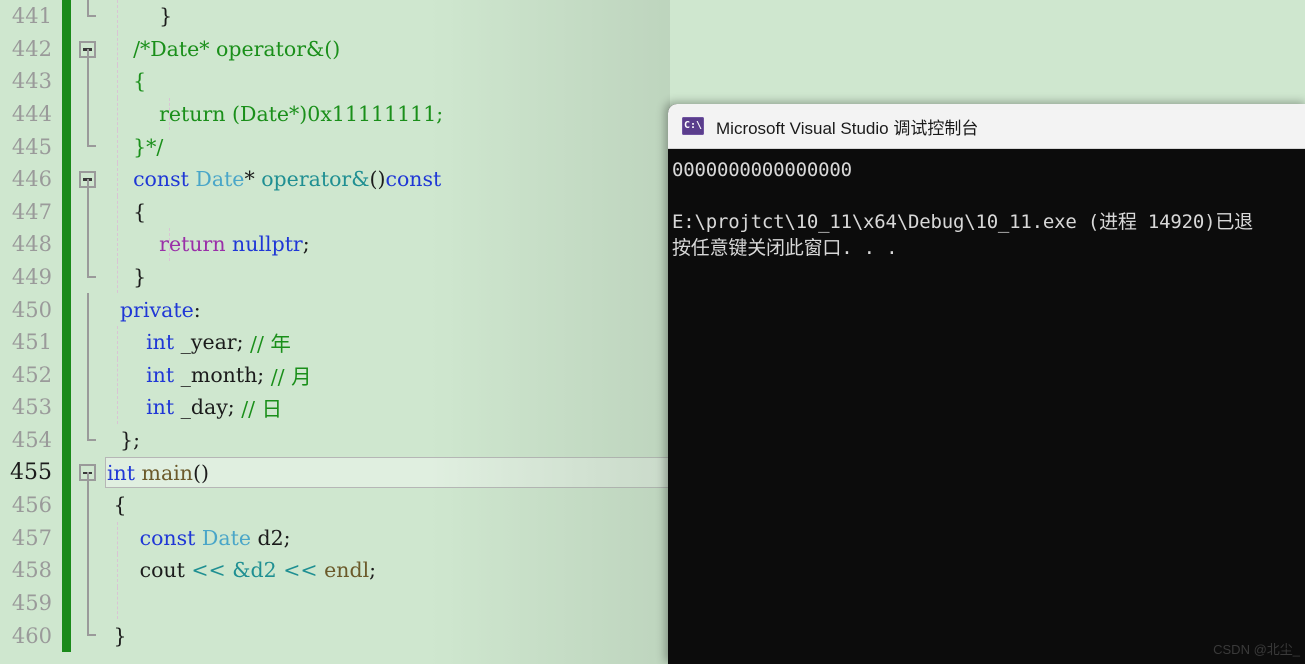 The width and height of the screenshot is (1305, 664). Describe the element at coordinates (226, 537) in the screenshot. I see `code-token-type: Date` at that location.